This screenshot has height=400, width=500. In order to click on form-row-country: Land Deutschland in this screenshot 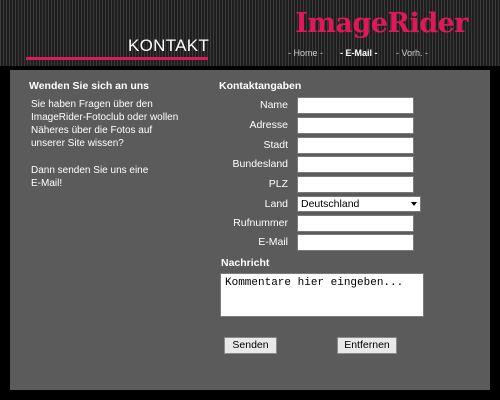, I will do `click(345, 204)`.